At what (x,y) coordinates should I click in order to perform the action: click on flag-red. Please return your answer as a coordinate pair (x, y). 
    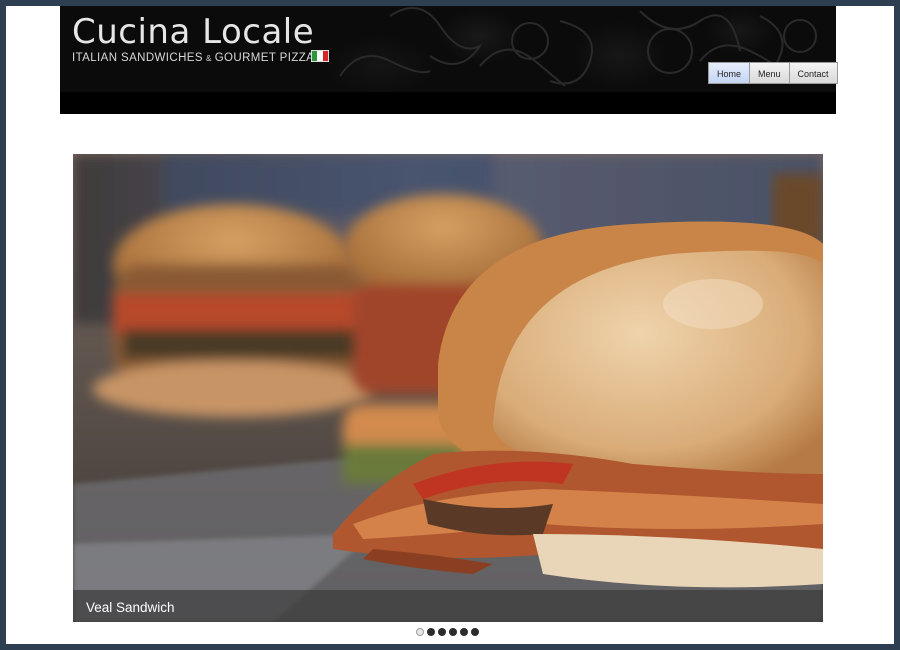
    Looking at the image, I should click on (325, 56).